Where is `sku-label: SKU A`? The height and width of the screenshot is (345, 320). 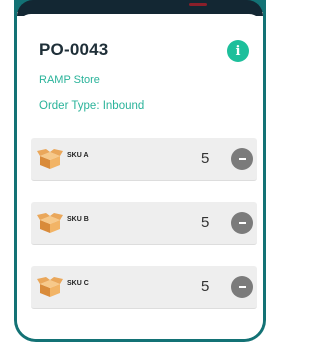 sku-label: SKU A is located at coordinates (78, 155).